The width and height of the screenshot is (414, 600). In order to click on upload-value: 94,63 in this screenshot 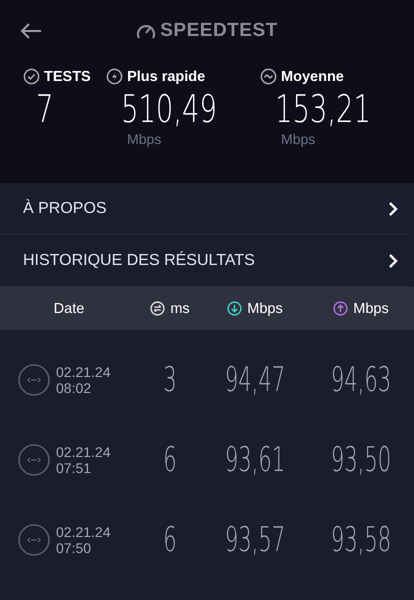, I will do `click(361, 380)`.